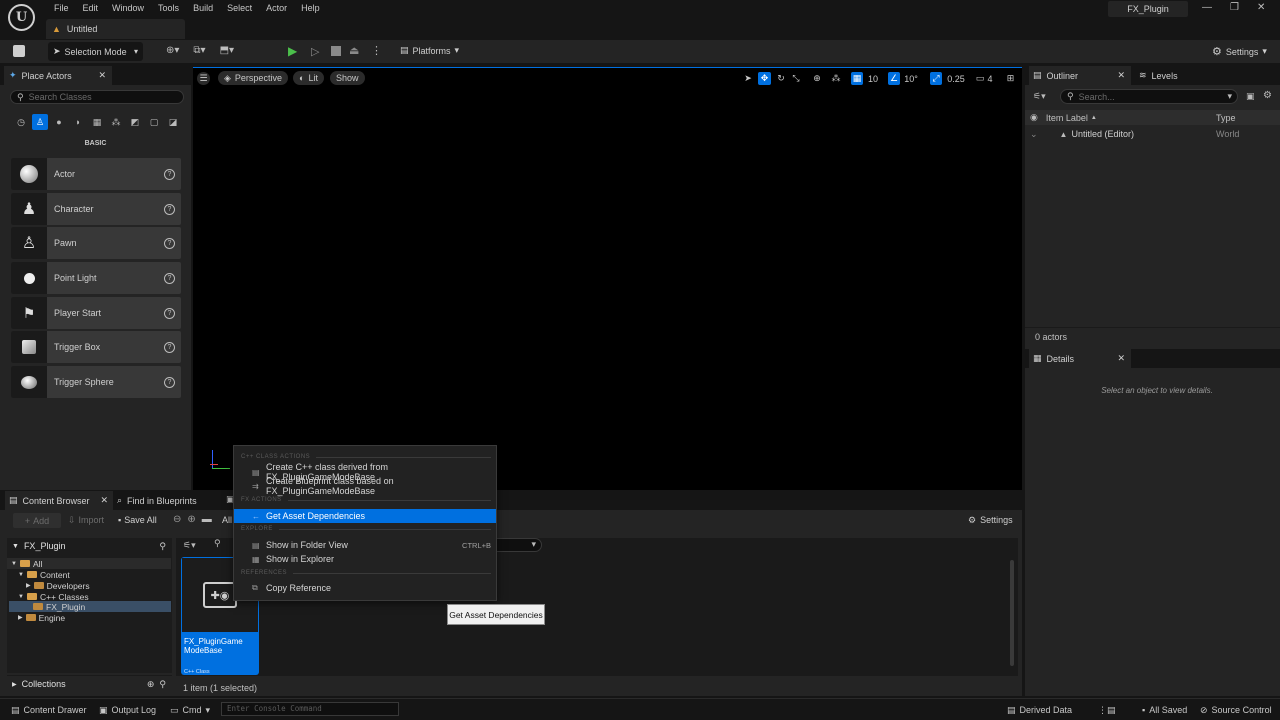  What do you see at coordinates (127, 710) in the screenshot?
I see `output-log-button: ▣ Output Log` at bounding box center [127, 710].